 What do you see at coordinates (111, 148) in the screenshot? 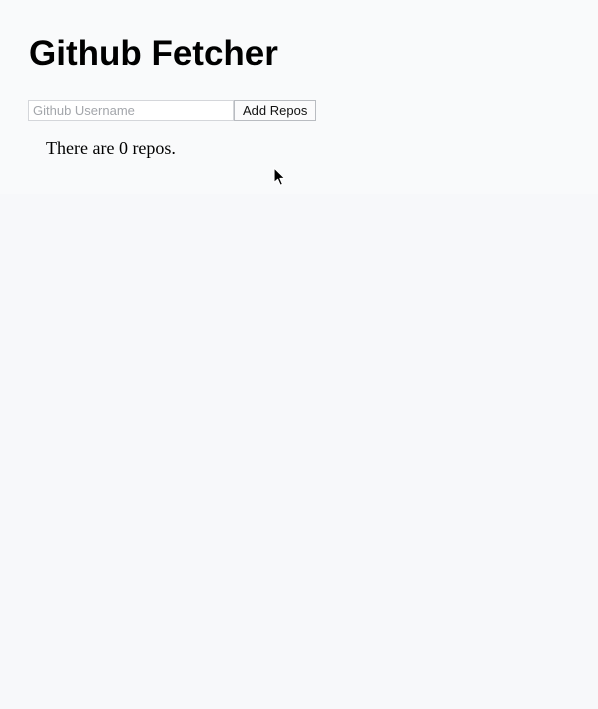
I see `repo-count-text: There are 0 repos.` at bounding box center [111, 148].